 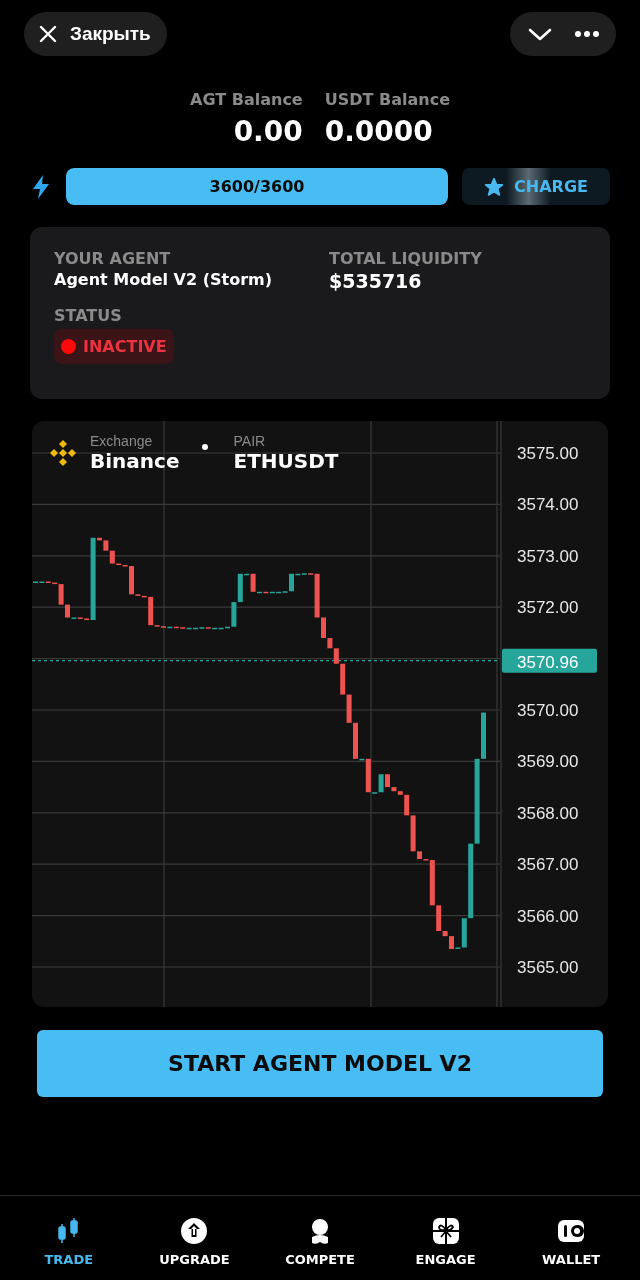 What do you see at coordinates (539, 34) in the screenshot?
I see `chevron-down-icon` at bounding box center [539, 34].